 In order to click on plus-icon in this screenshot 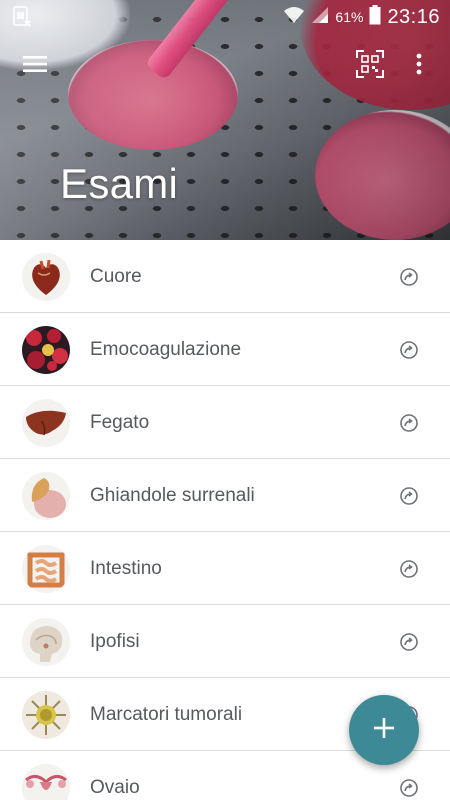, I will do `click(384, 730)`.